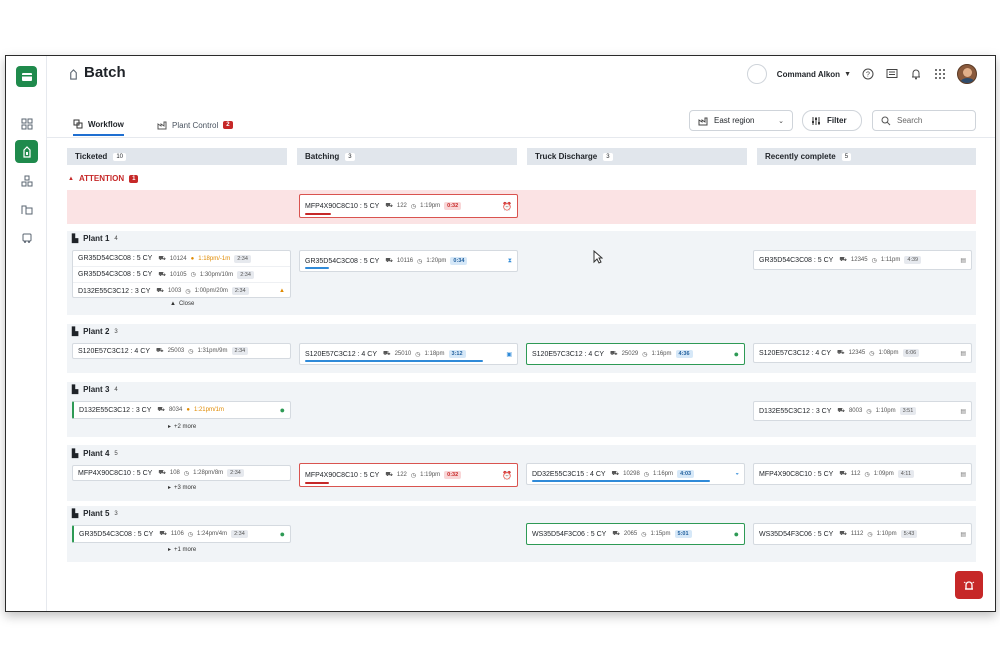 This screenshot has height=667, width=1000. Describe the element at coordinates (162, 125) in the screenshot. I see `plant-control-icon` at that location.